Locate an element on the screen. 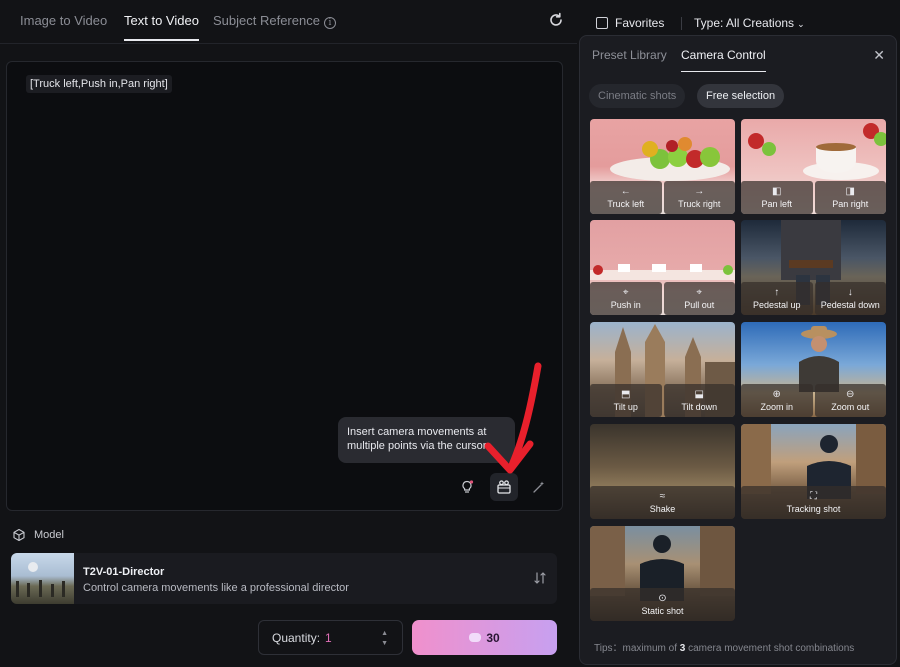 The image size is (900, 667). zoom-in-option: ⊕ Zoom in is located at coordinates (777, 400).